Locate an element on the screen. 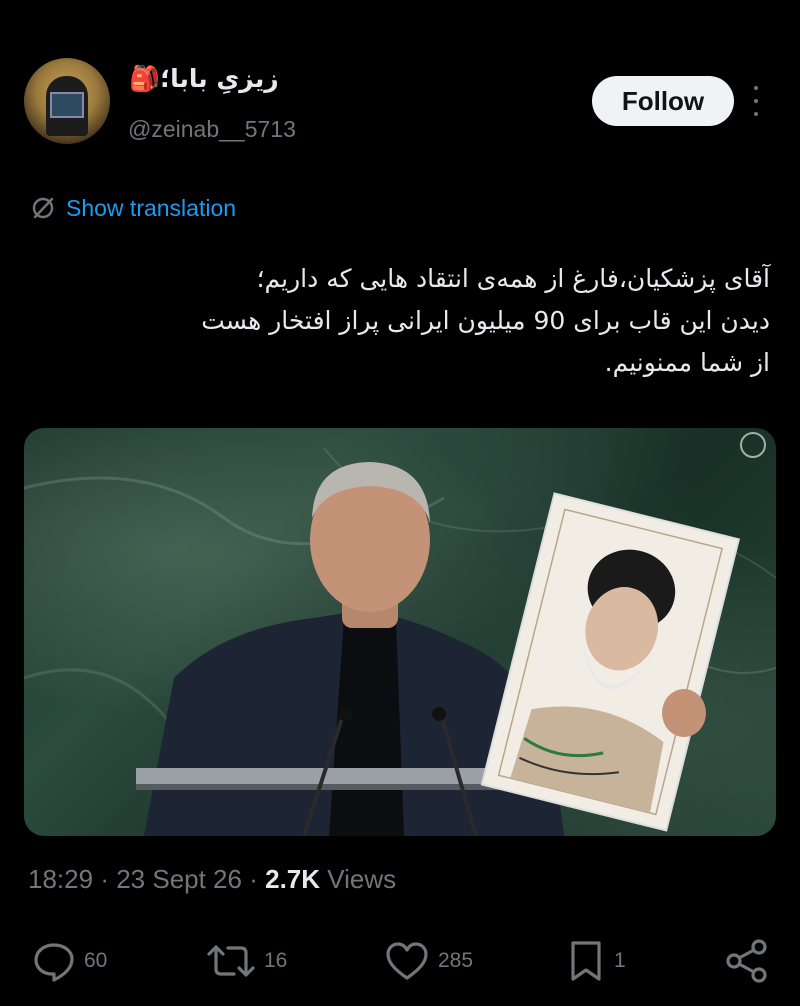  share-icon is located at coordinates (746, 961).